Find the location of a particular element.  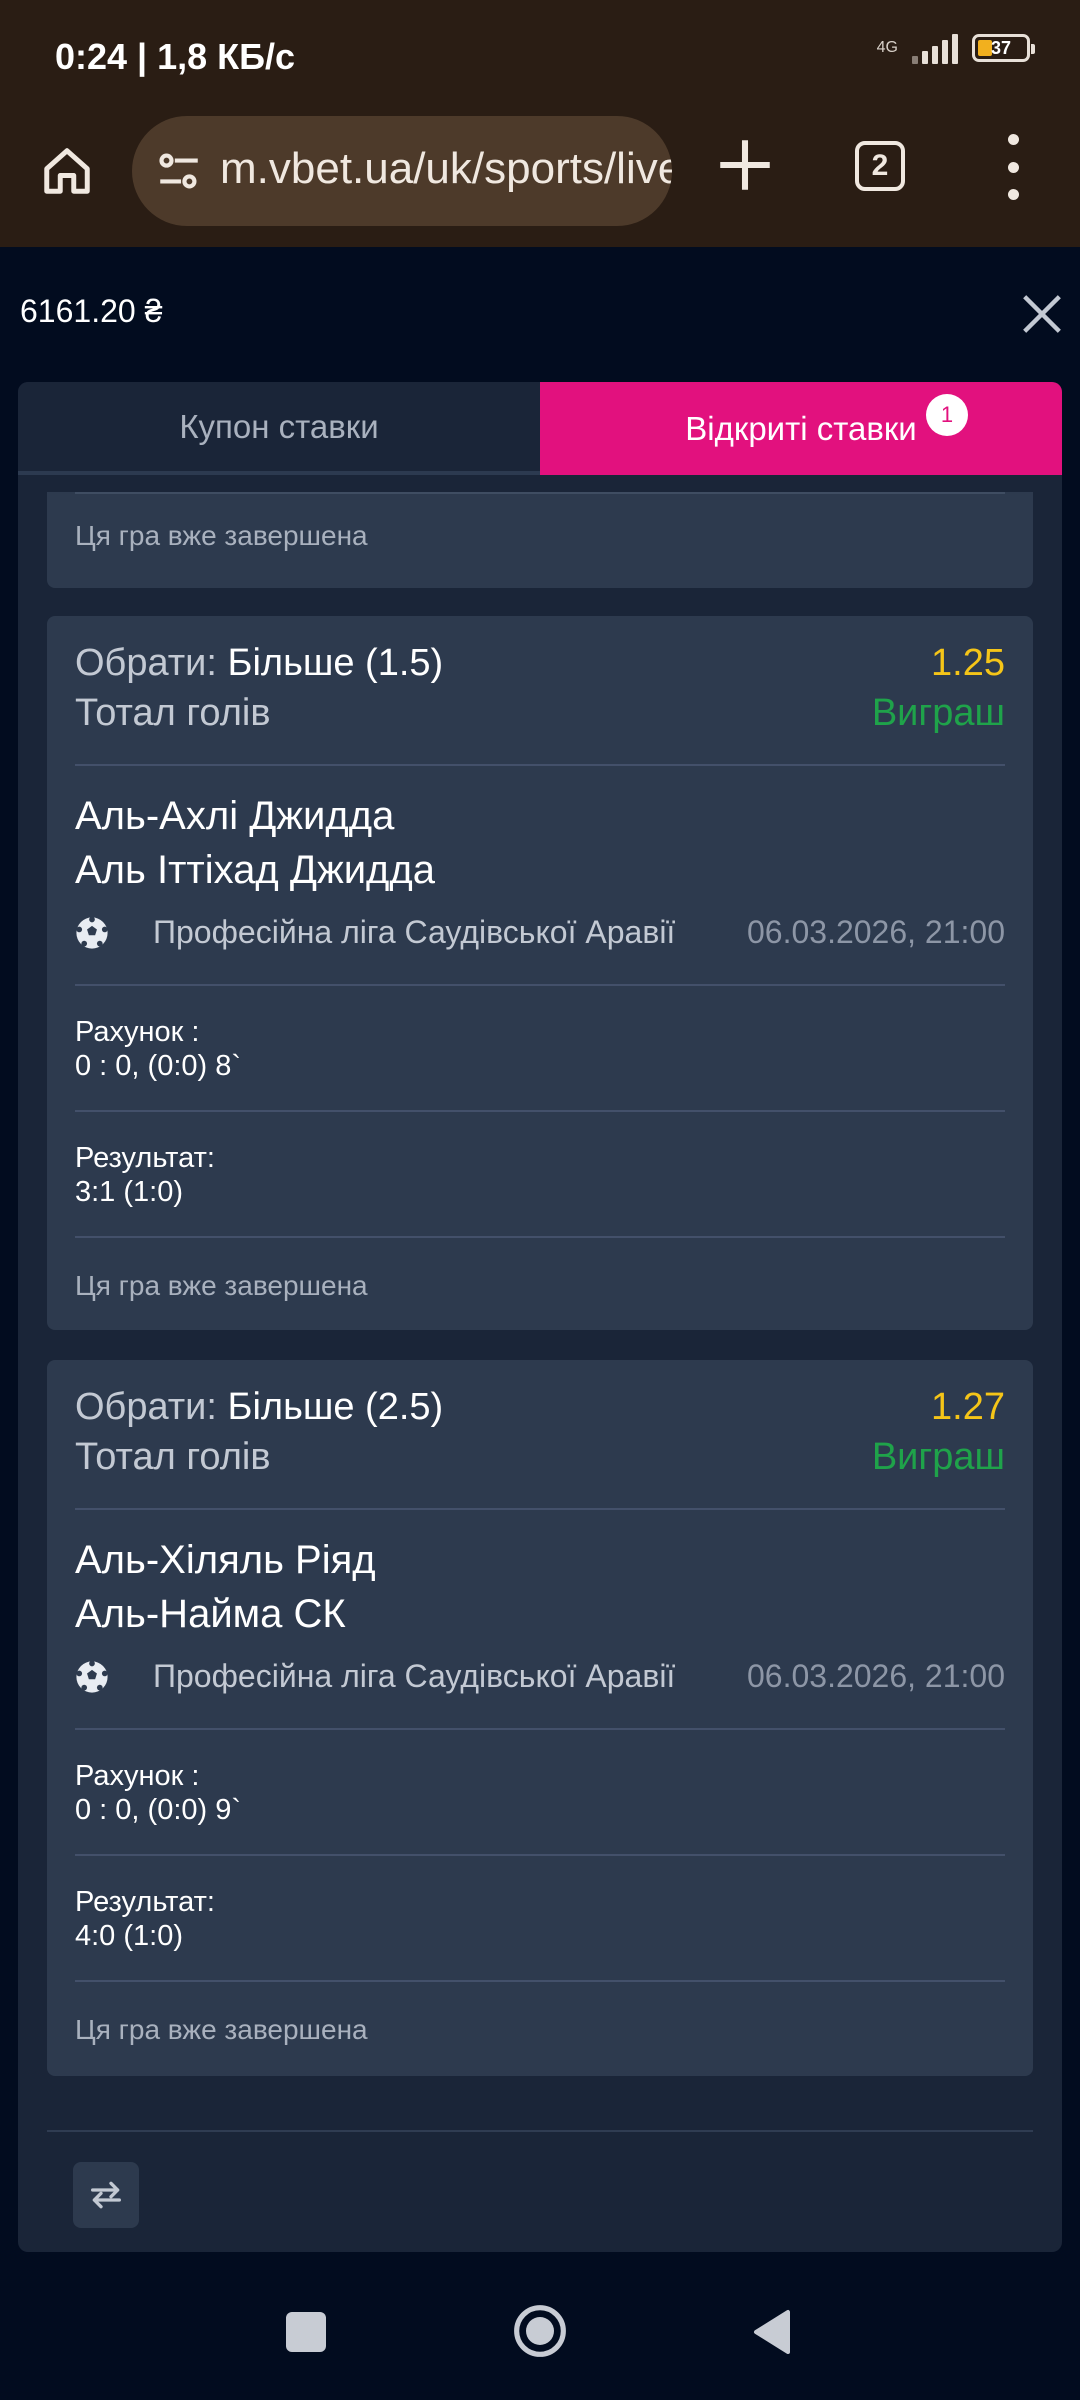

battery-level: 37 is located at coordinates (1001, 48).